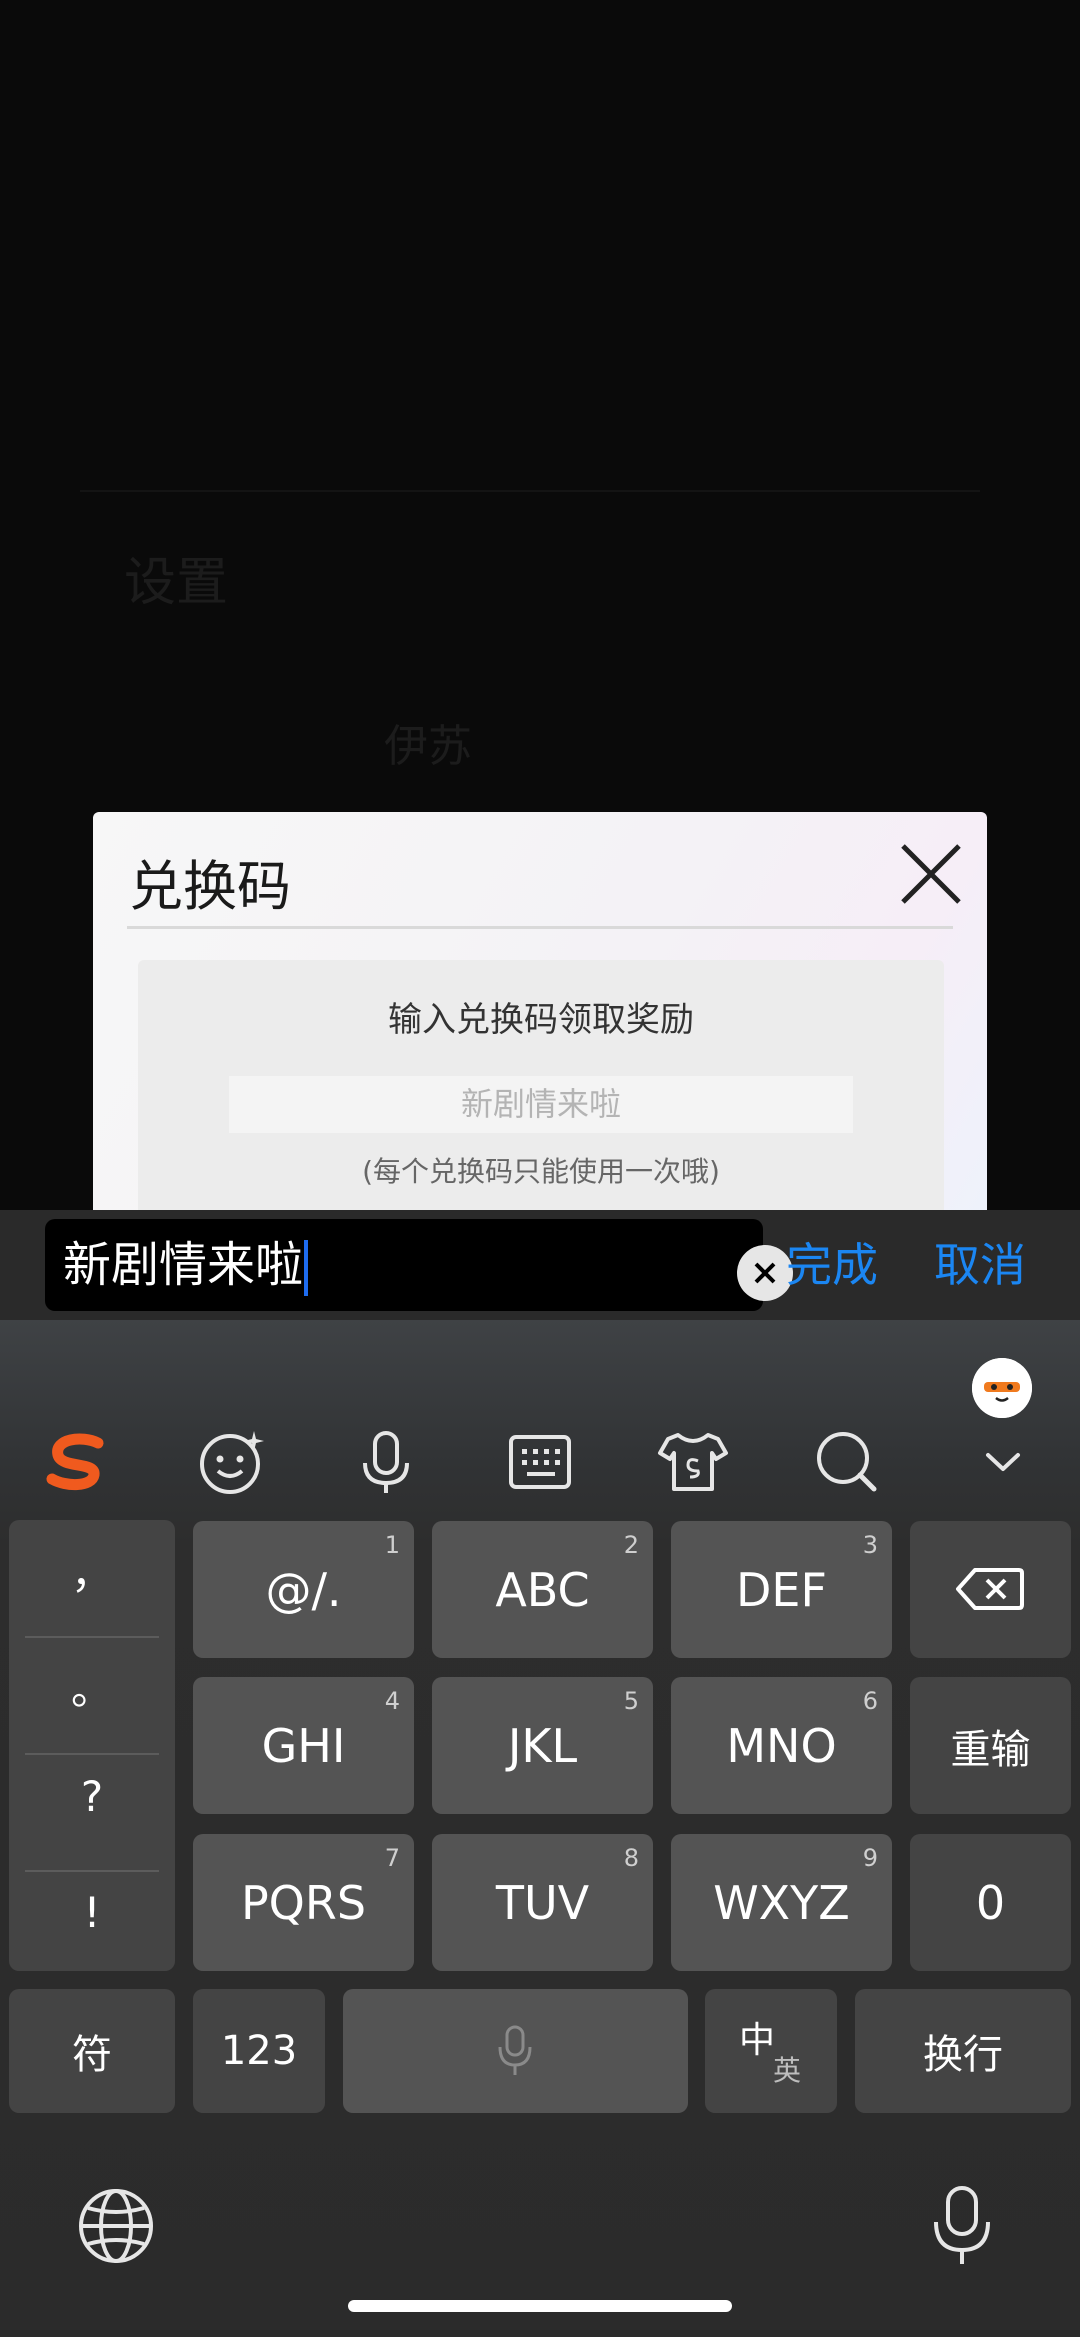 The width and height of the screenshot is (1080, 2337). I want to click on language-en-label: 英, so click(787, 2070).